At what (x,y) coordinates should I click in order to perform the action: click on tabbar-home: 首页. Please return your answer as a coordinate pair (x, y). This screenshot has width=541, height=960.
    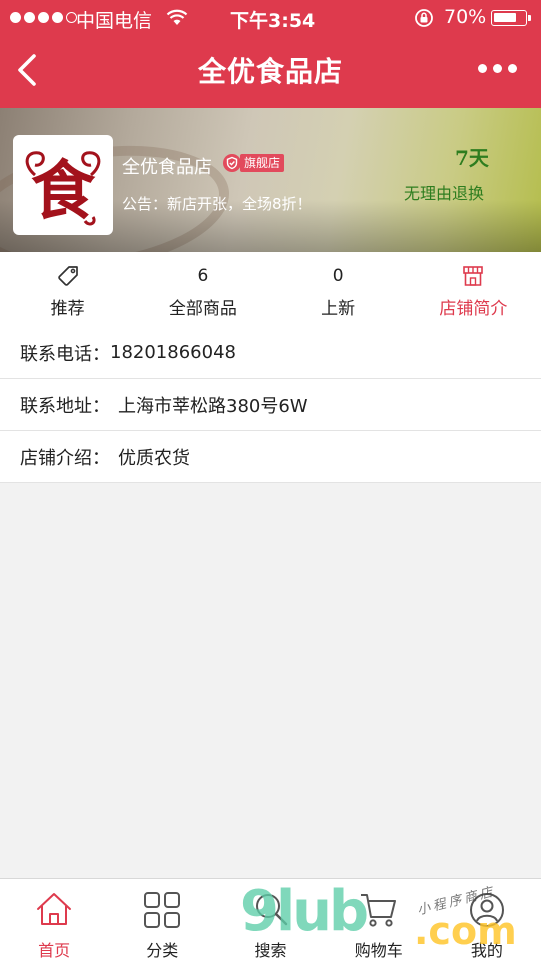
    Looking at the image, I should click on (54, 919).